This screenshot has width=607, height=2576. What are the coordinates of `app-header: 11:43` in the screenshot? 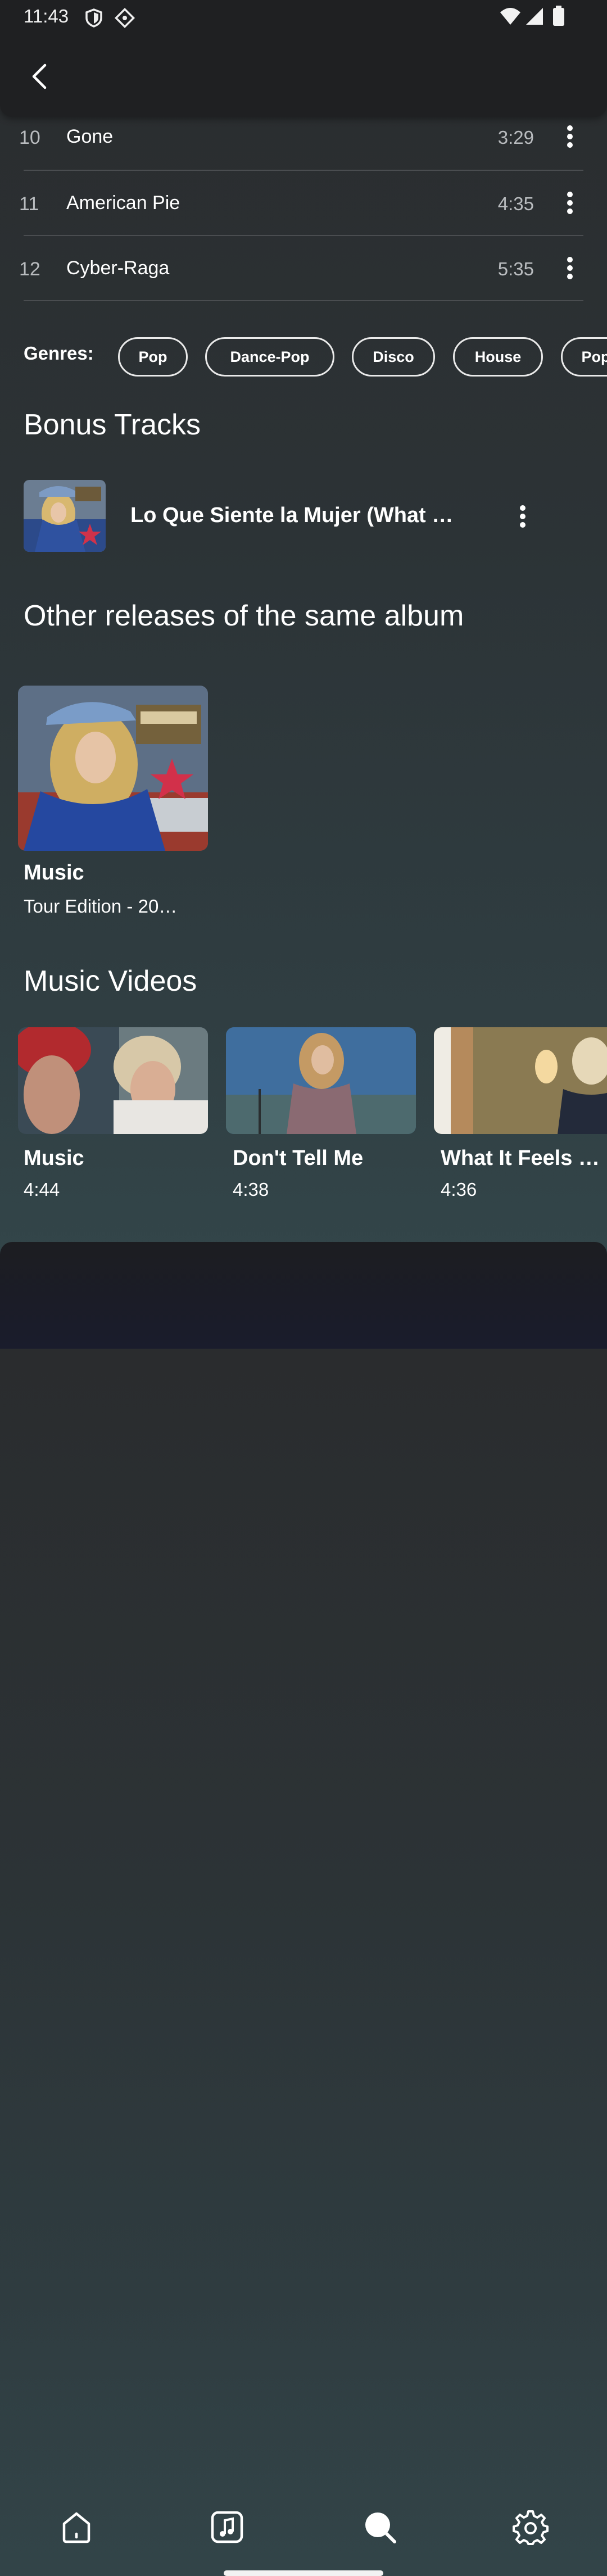 It's located at (303, 58).